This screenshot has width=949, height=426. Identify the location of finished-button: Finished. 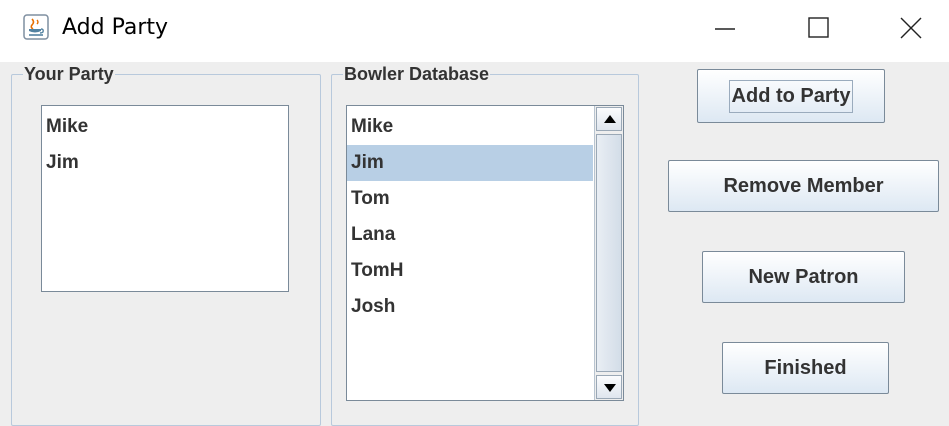
(805, 368).